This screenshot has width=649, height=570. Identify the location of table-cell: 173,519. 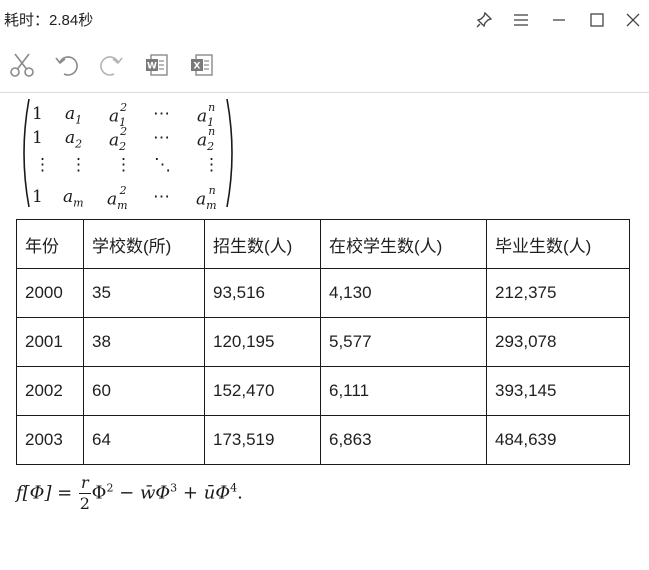
(262, 440).